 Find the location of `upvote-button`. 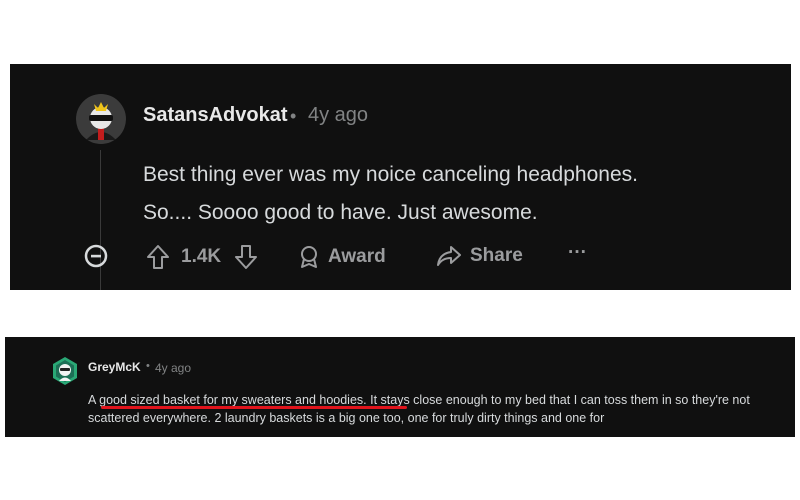

upvote-button is located at coordinates (158, 257).